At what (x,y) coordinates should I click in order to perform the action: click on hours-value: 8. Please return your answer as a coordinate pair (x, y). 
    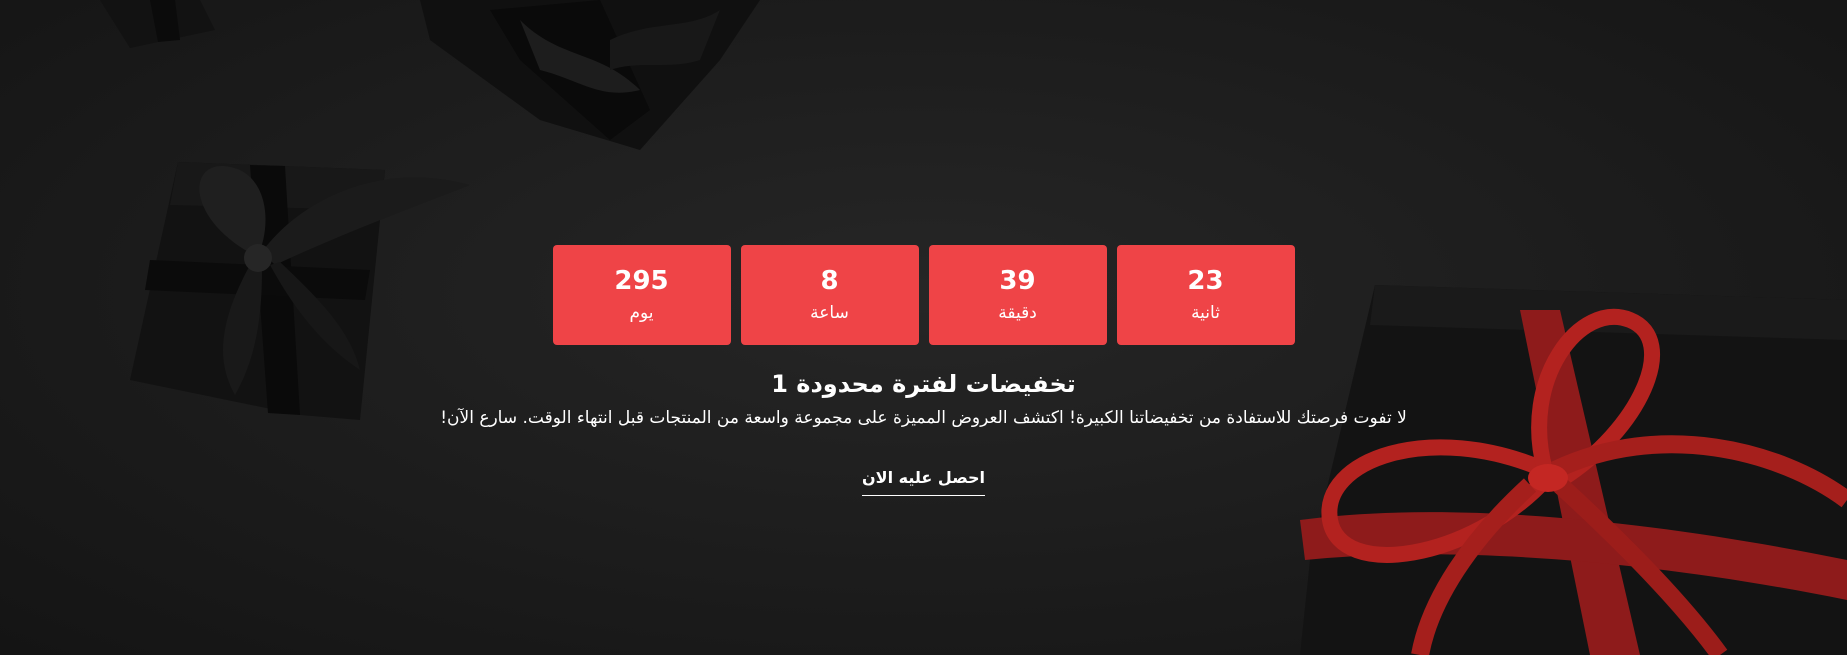
    Looking at the image, I should click on (829, 281).